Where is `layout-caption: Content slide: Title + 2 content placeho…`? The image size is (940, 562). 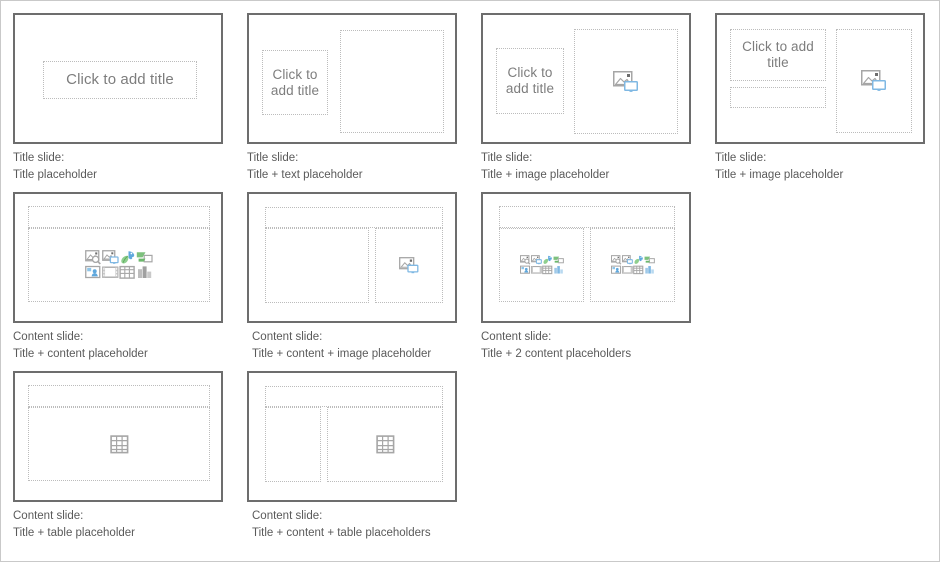 layout-caption: Content slide: Title + 2 content placeho… is located at coordinates (556, 345).